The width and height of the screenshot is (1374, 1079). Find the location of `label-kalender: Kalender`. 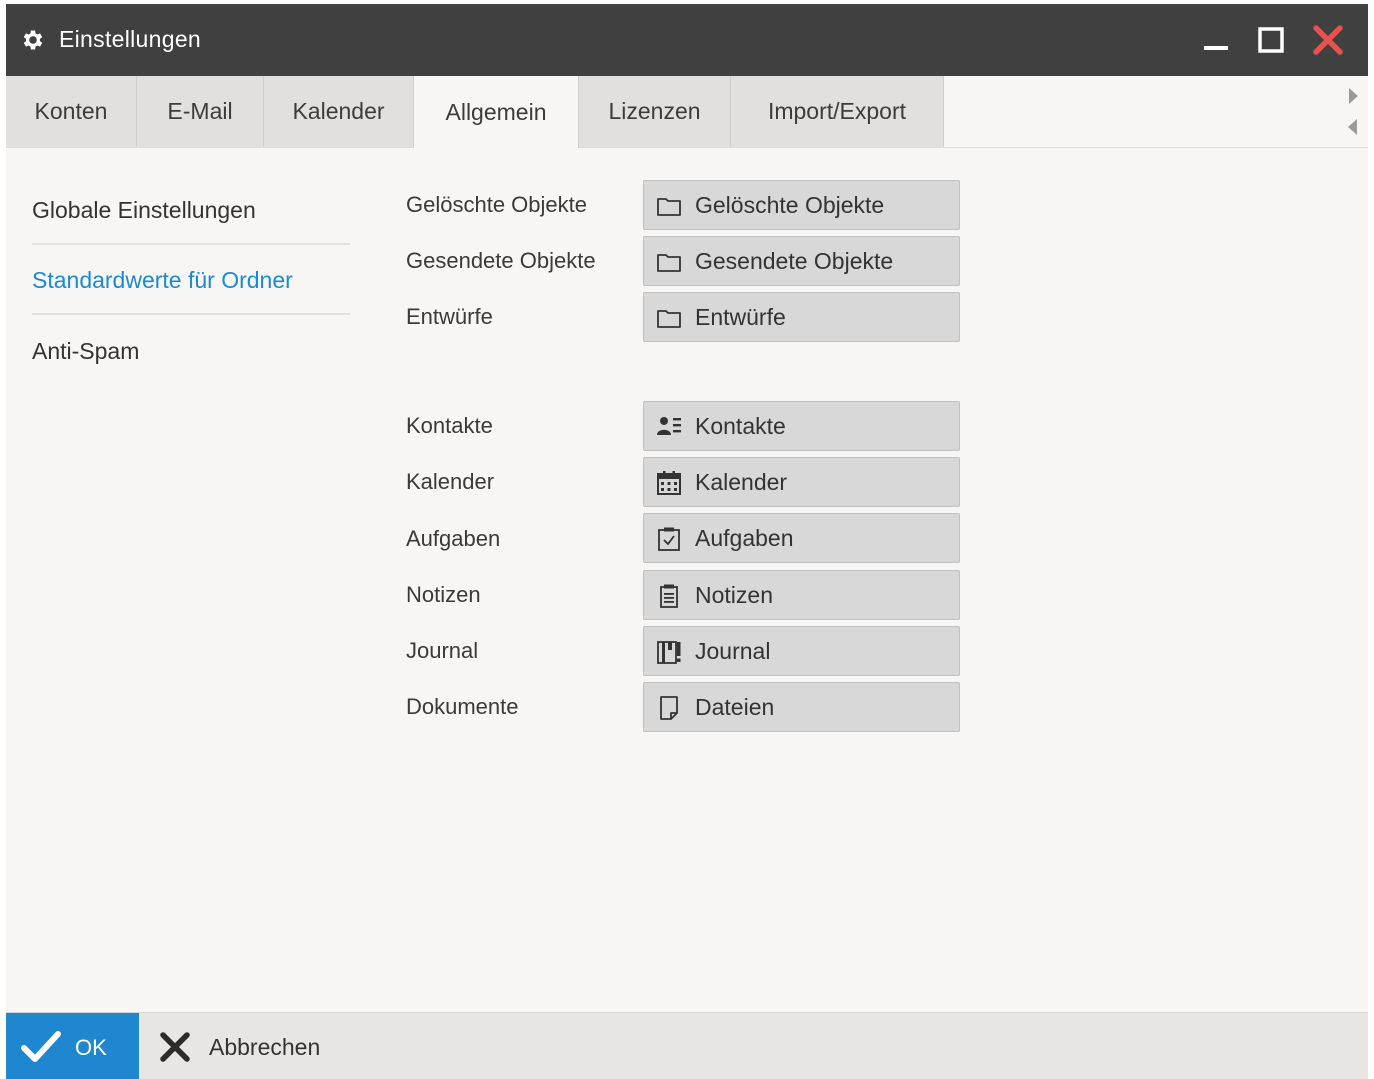

label-kalender: Kalender is located at coordinates (450, 481).